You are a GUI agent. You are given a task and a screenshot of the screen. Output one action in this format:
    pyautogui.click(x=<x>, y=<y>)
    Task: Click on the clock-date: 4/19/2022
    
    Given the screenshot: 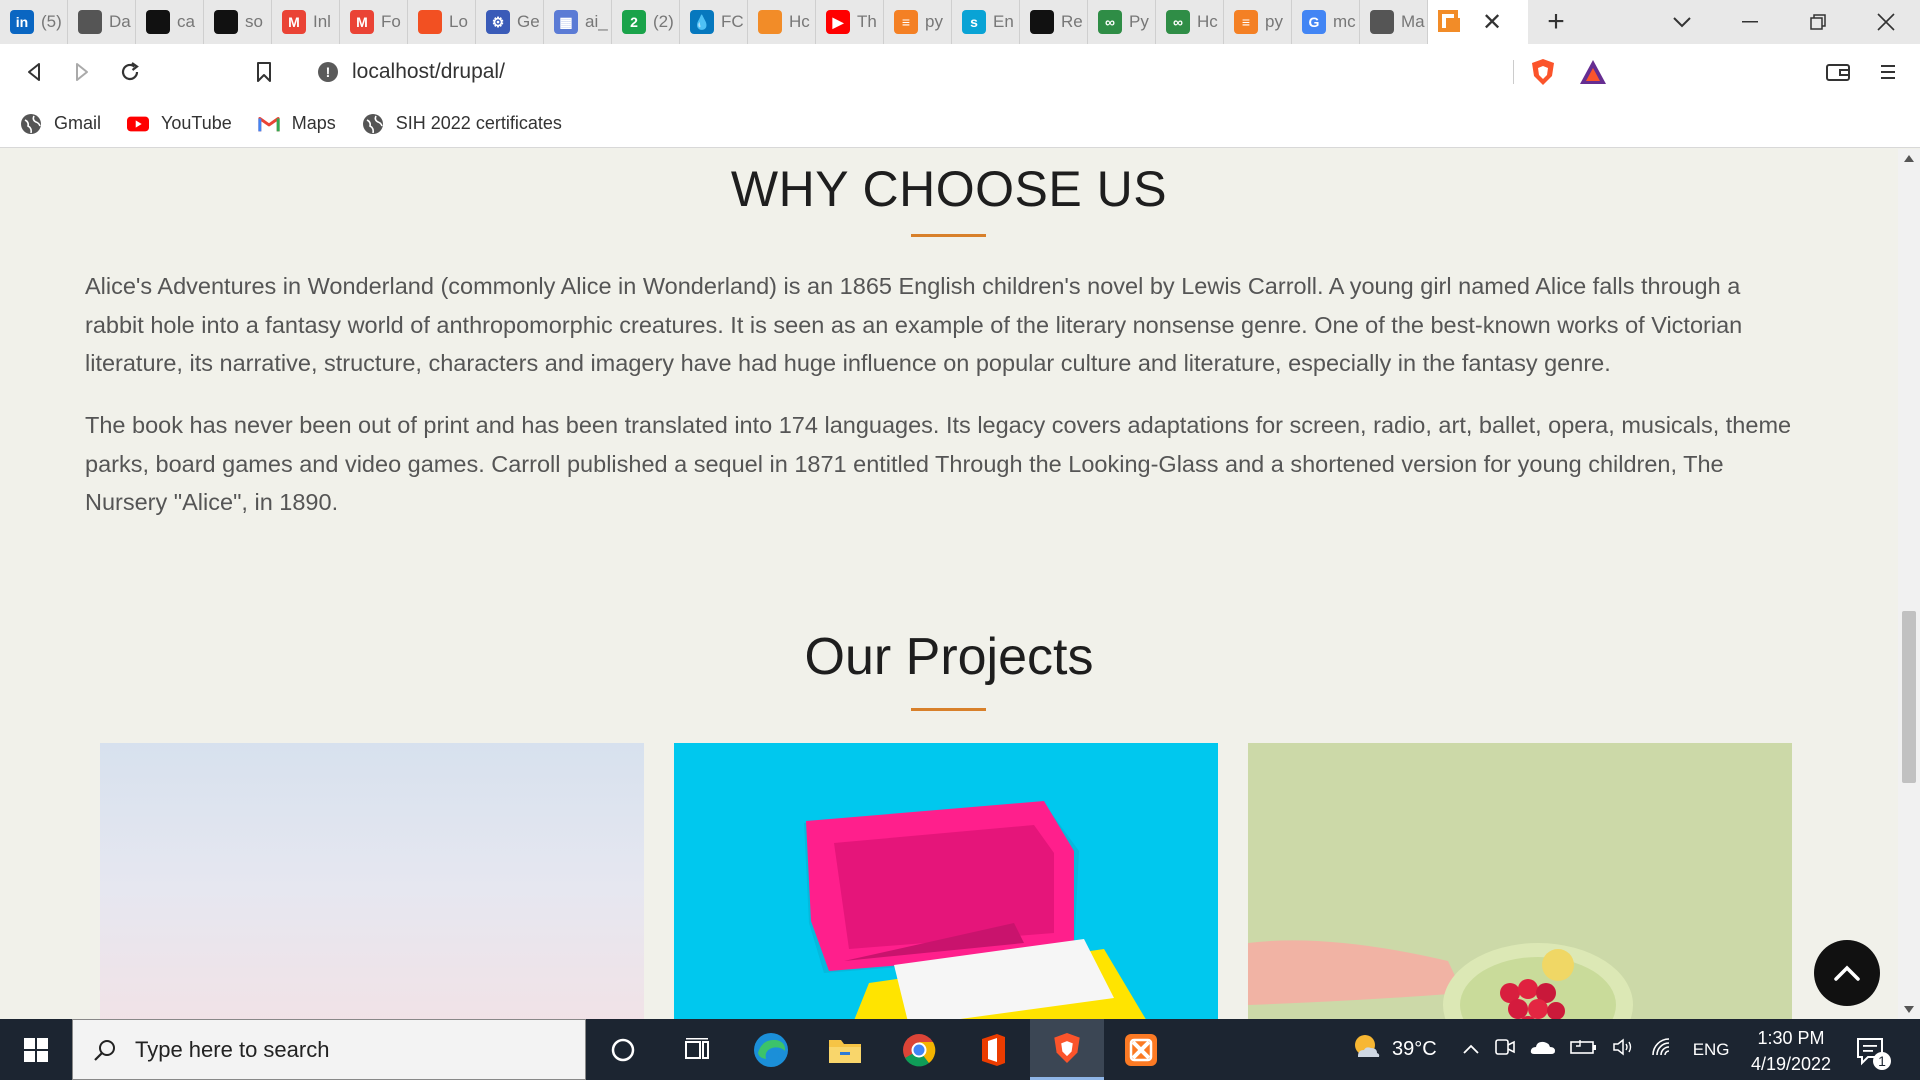 What is the action you would take?
    pyautogui.click(x=1791, y=1064)
    